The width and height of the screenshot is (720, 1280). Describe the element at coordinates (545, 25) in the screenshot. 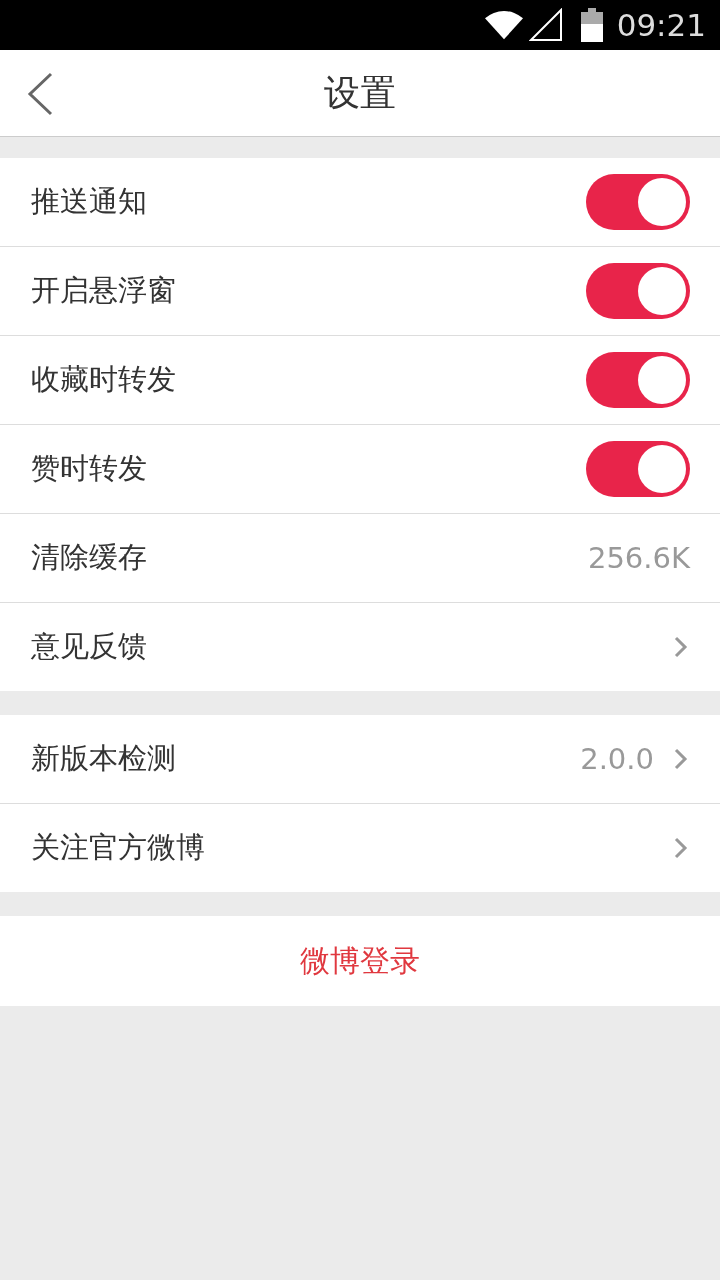

I see `signal-icon` at that location.